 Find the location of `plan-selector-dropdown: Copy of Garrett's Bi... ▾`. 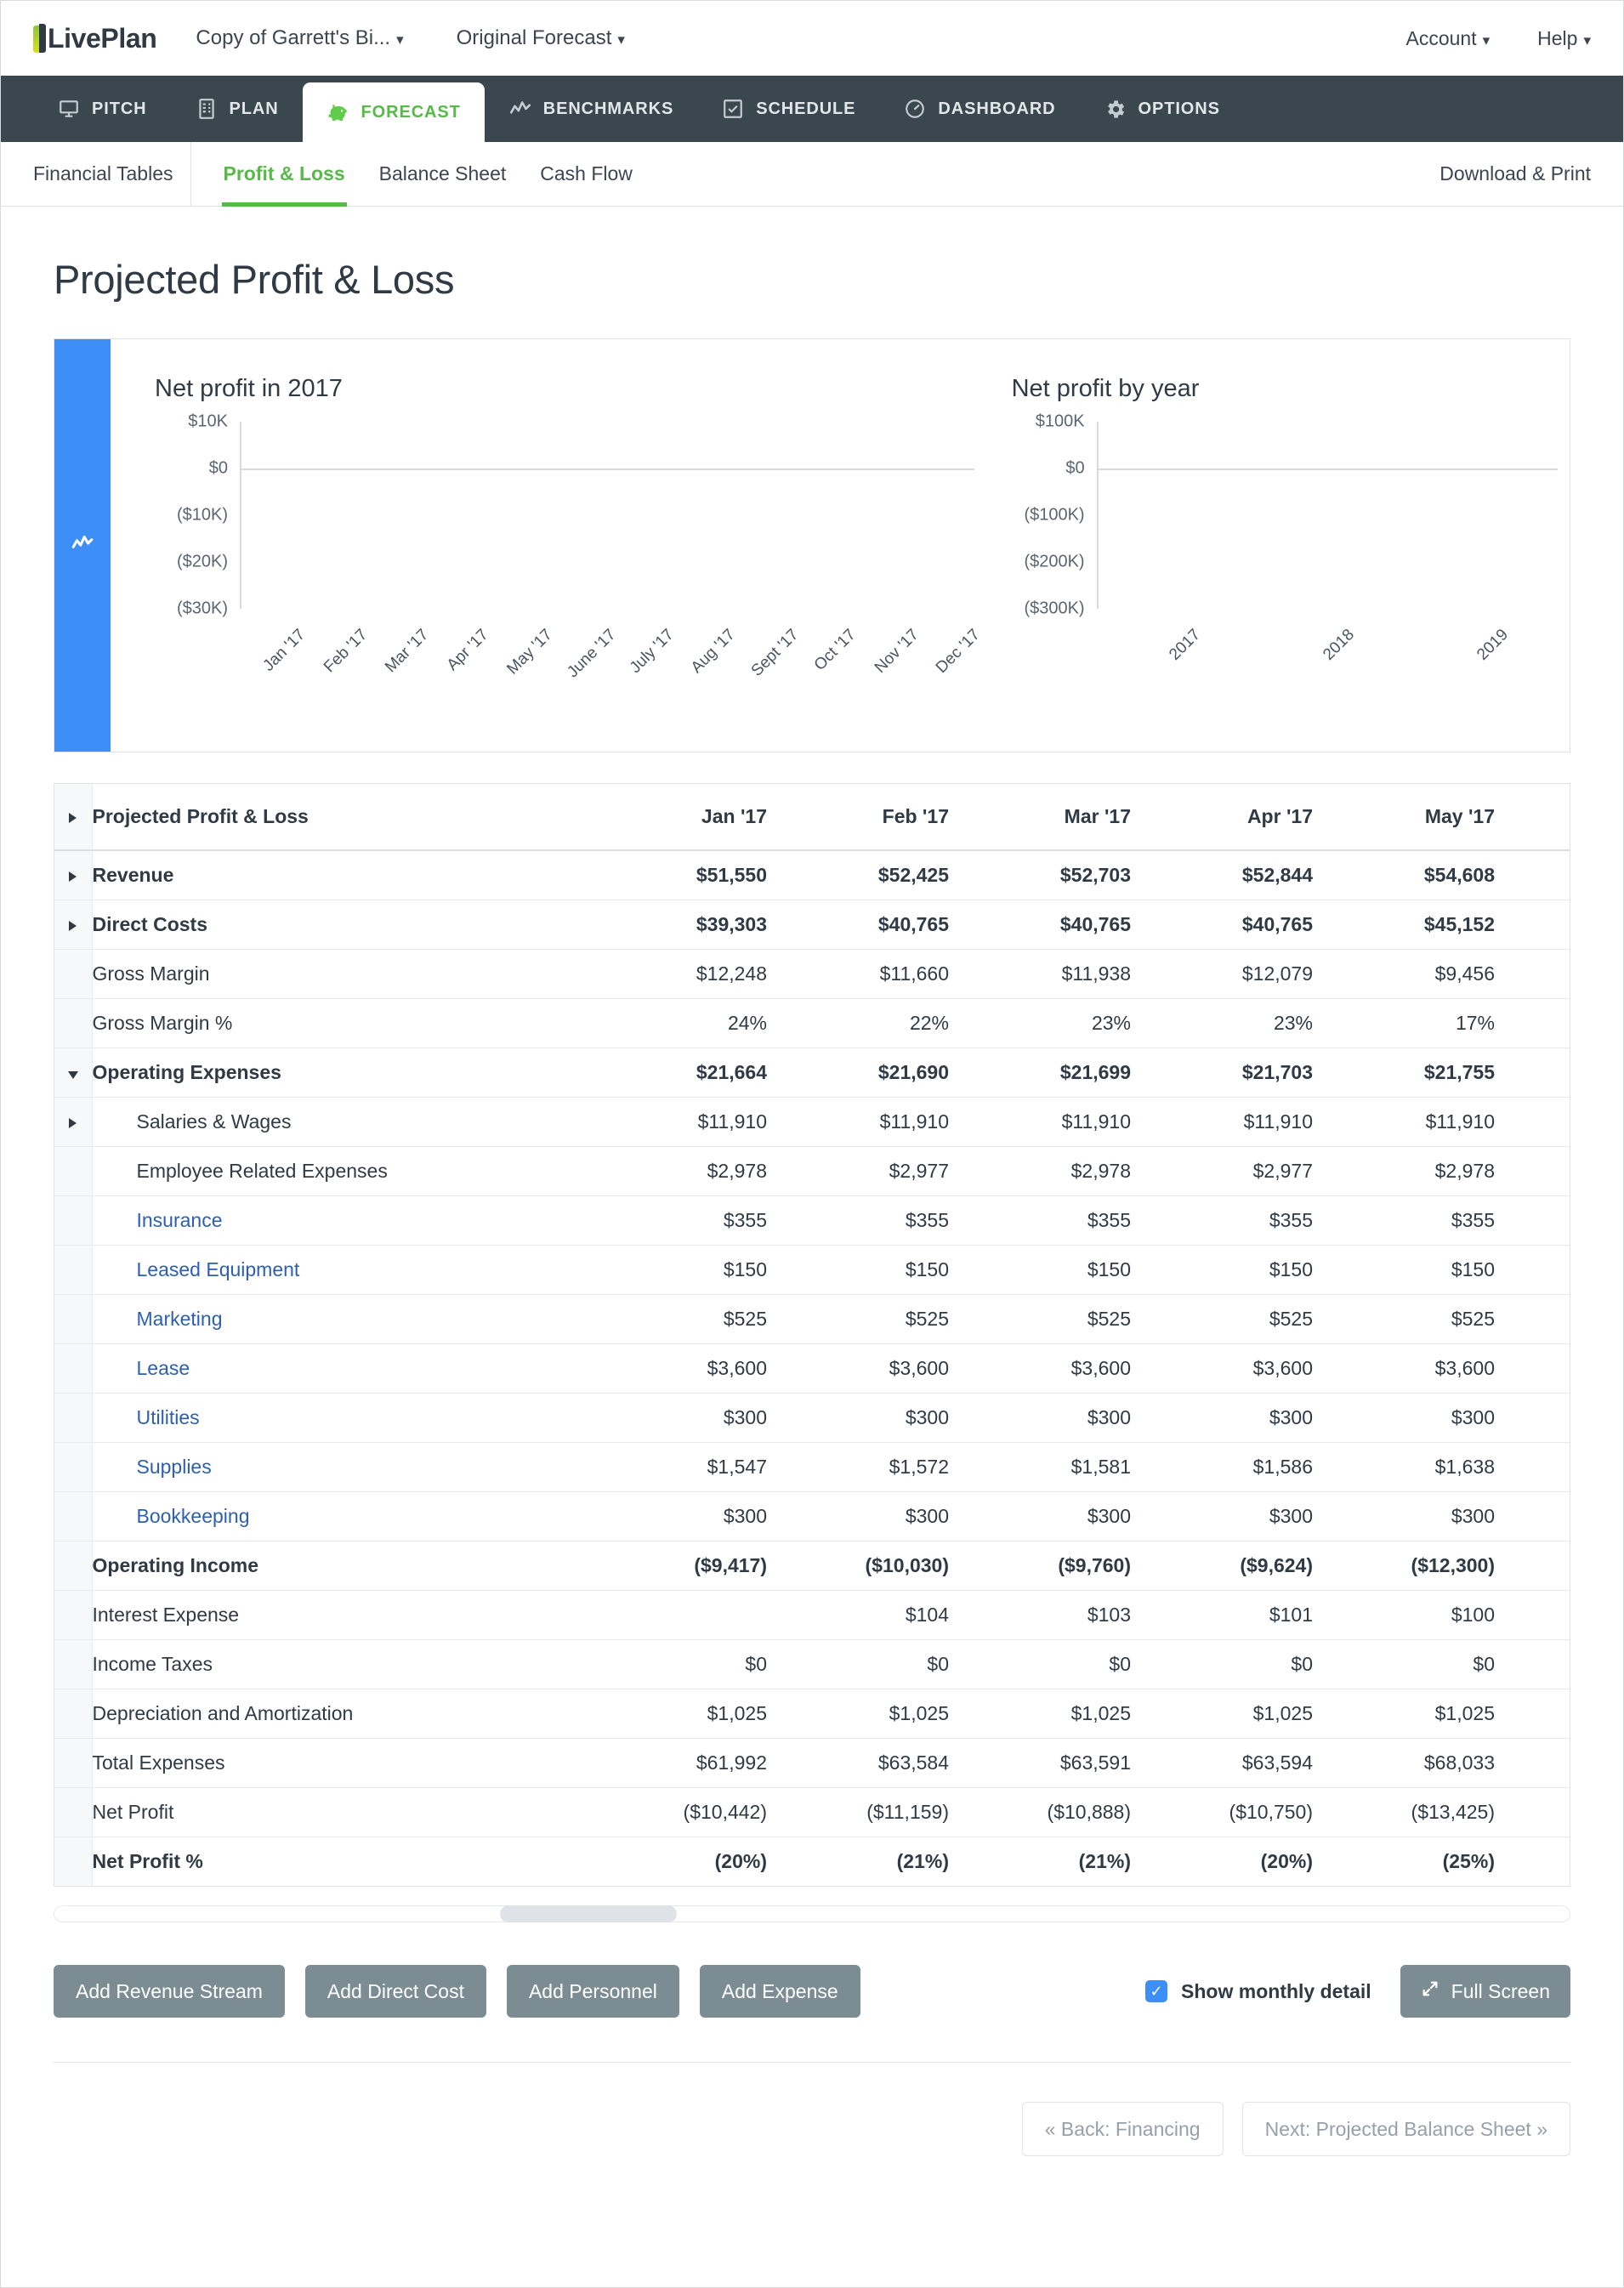

plan-selector-dropdown: Copy of Garrett's Bi... ▾ is located at coordinates (299, 38).